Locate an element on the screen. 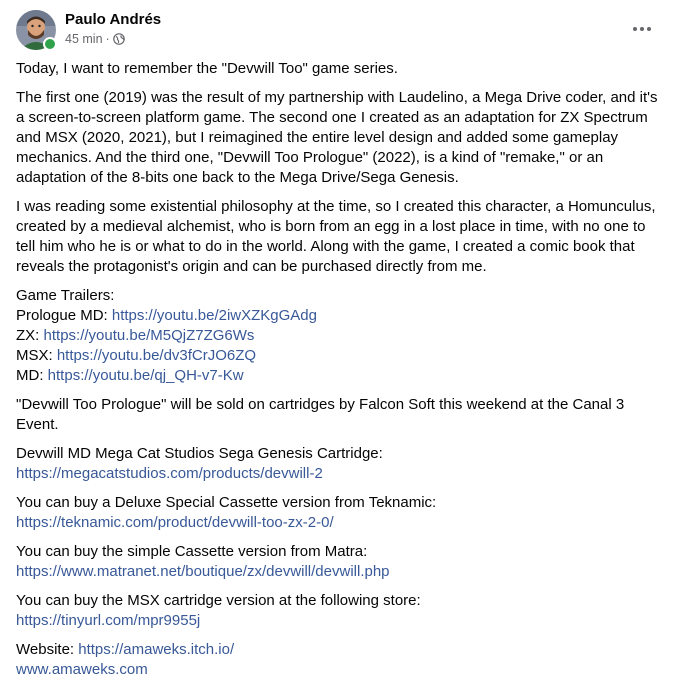 The width and height of the screenshot is (678, 689). website-line: Website: https://amaweks.itch.io/ is located at coordinates (341, 650).